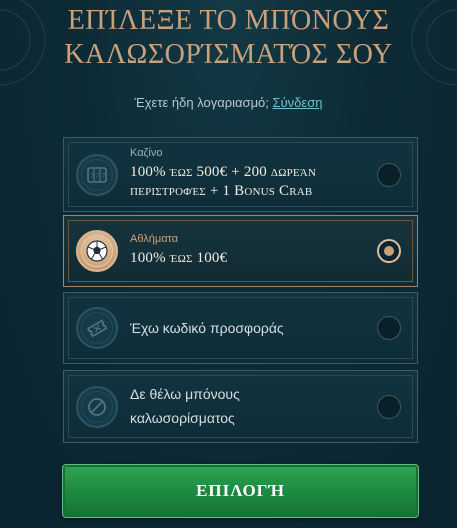 The width and height of the screenshot is (457, 528). What do you see at coordinates (97, 251) in the screenshot?
I see `soccer-ball-icon` at bounding box center [97, 251].